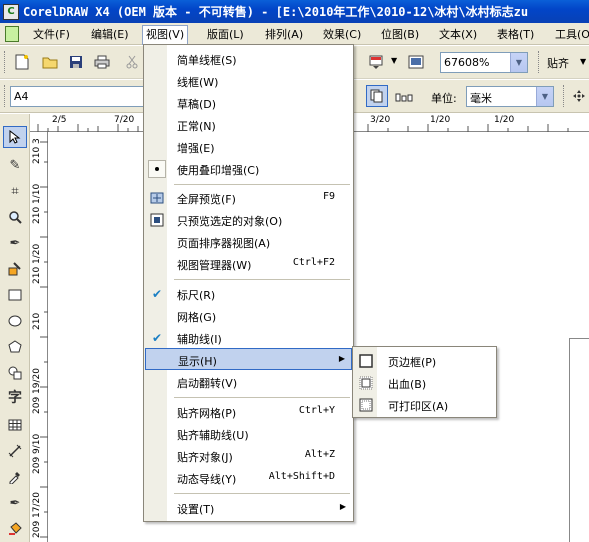 The image size is (589, 542). What do you see at coordinates (15, 295) in the screenshot?
I see `rectangle-tool-icon` at bounding box center [15, 295].